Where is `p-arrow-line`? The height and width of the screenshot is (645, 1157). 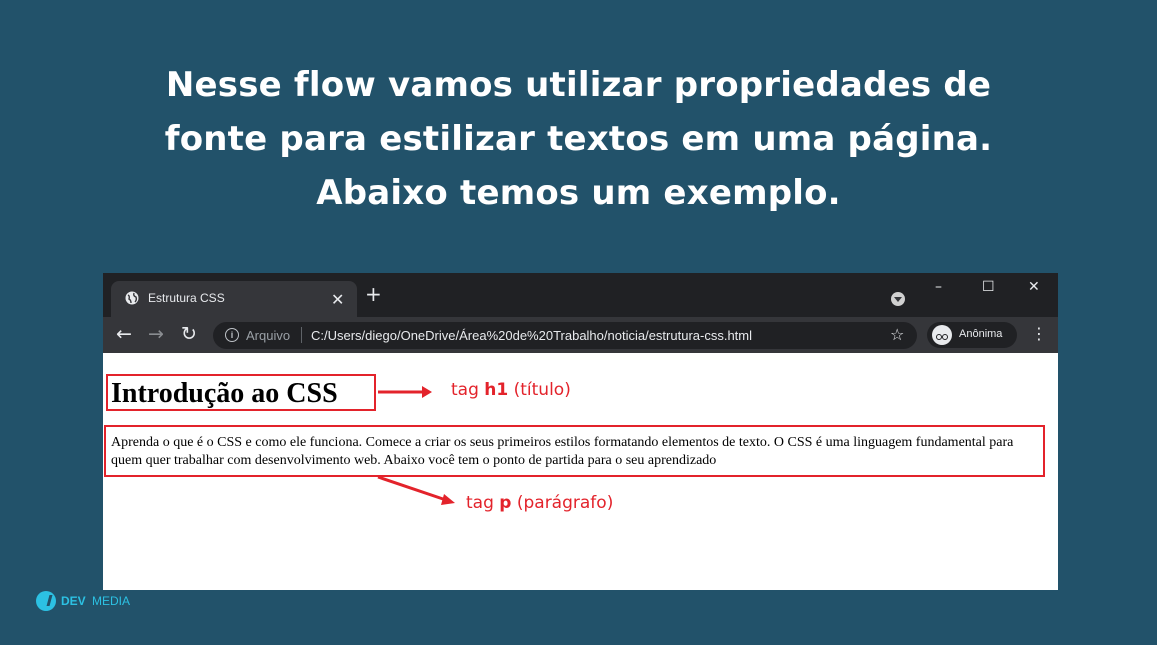 p-arrow-line is located at coordinates (412, 488).